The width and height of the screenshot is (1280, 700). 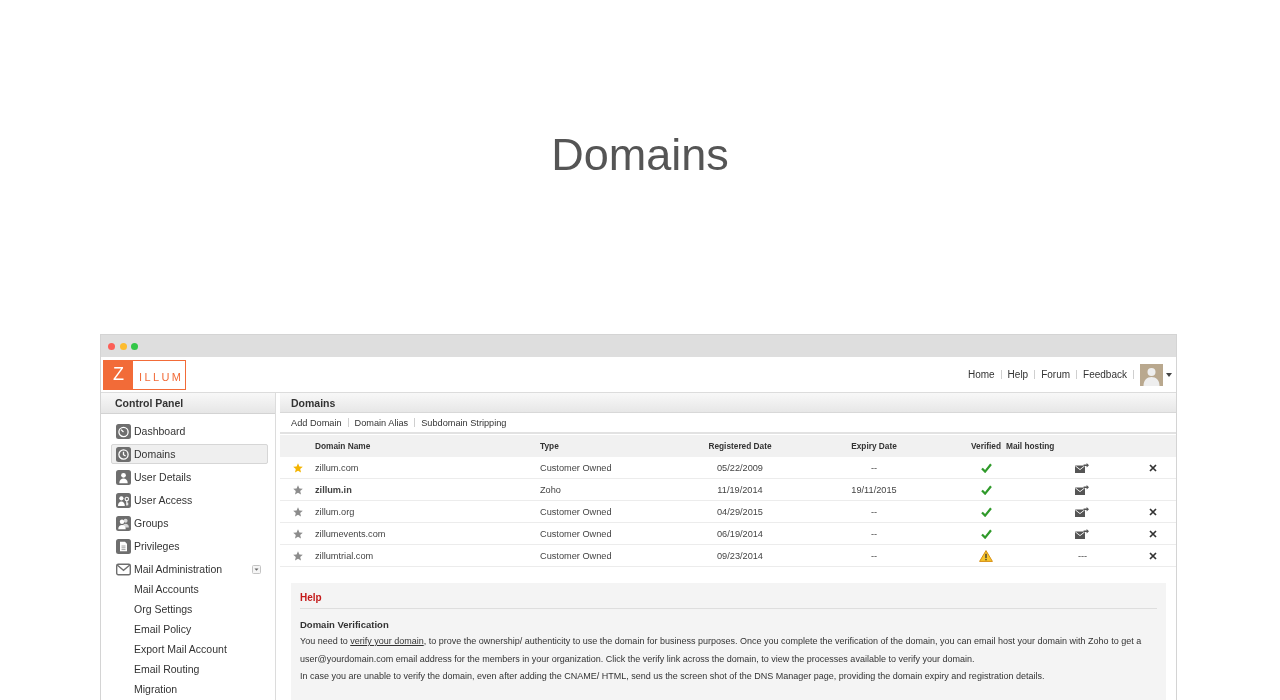 What do you see at coordinates (123, 431) in the screenshot?
I see `gauge-icon` at bounding box center [123, 431].